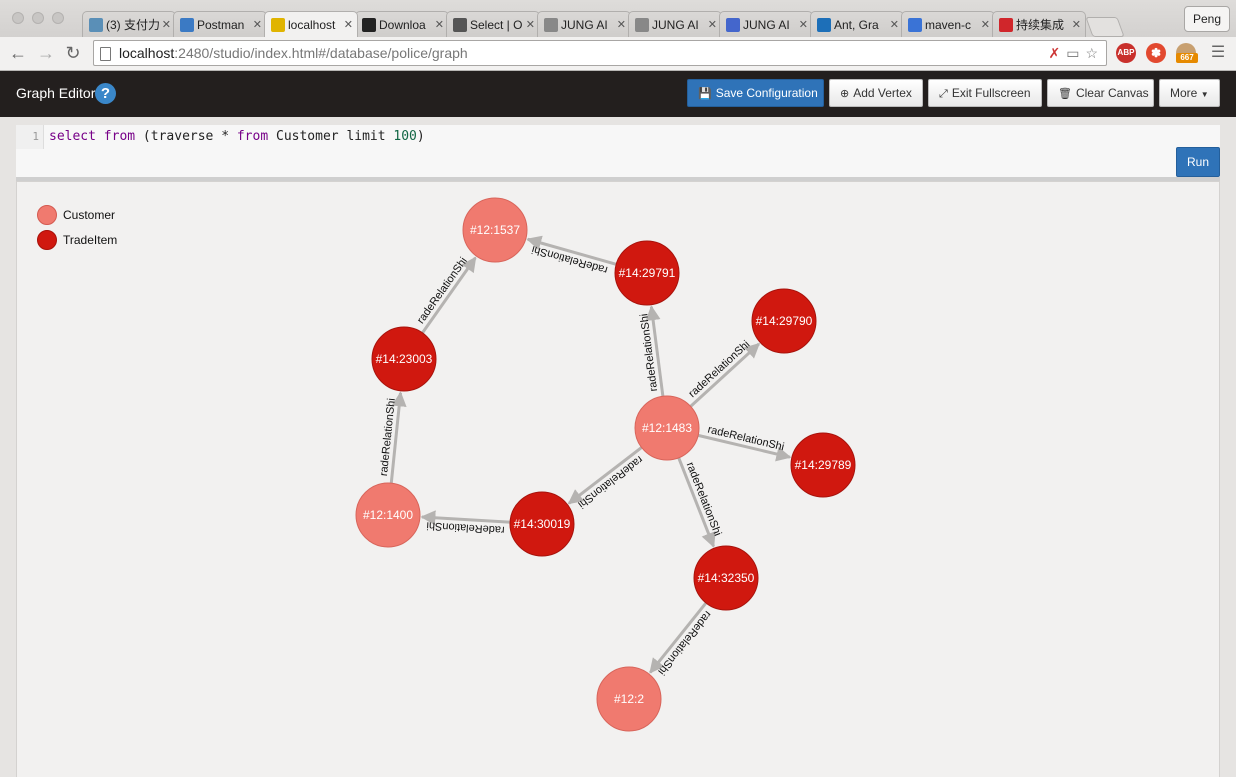  Describe the element at coordinates (667, 428) in the screenshot. I see `graph-vertex: #12:1483` at that location.